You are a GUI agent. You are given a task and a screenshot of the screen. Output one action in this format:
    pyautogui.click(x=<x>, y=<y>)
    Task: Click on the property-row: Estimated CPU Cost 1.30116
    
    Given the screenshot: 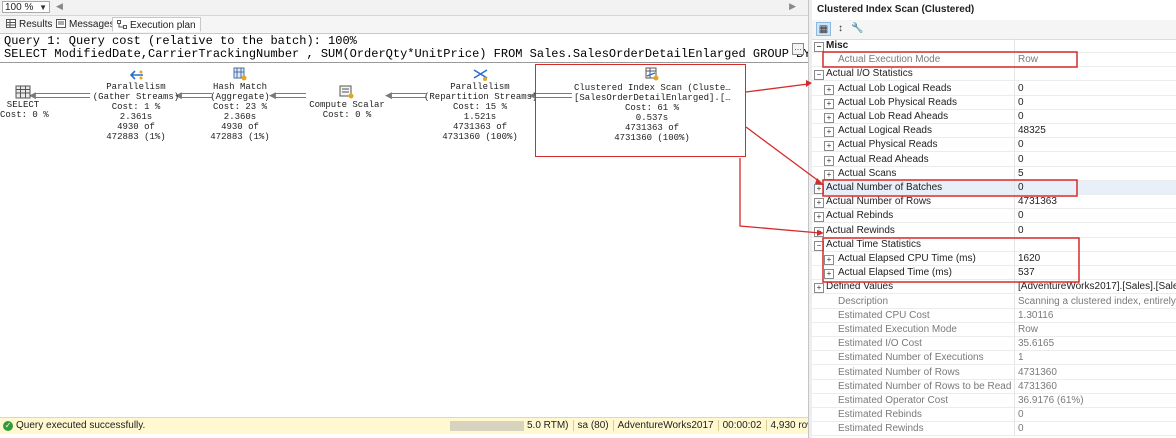 What is the action you would take?
    pyautogui.click(x=994, y=315)
    